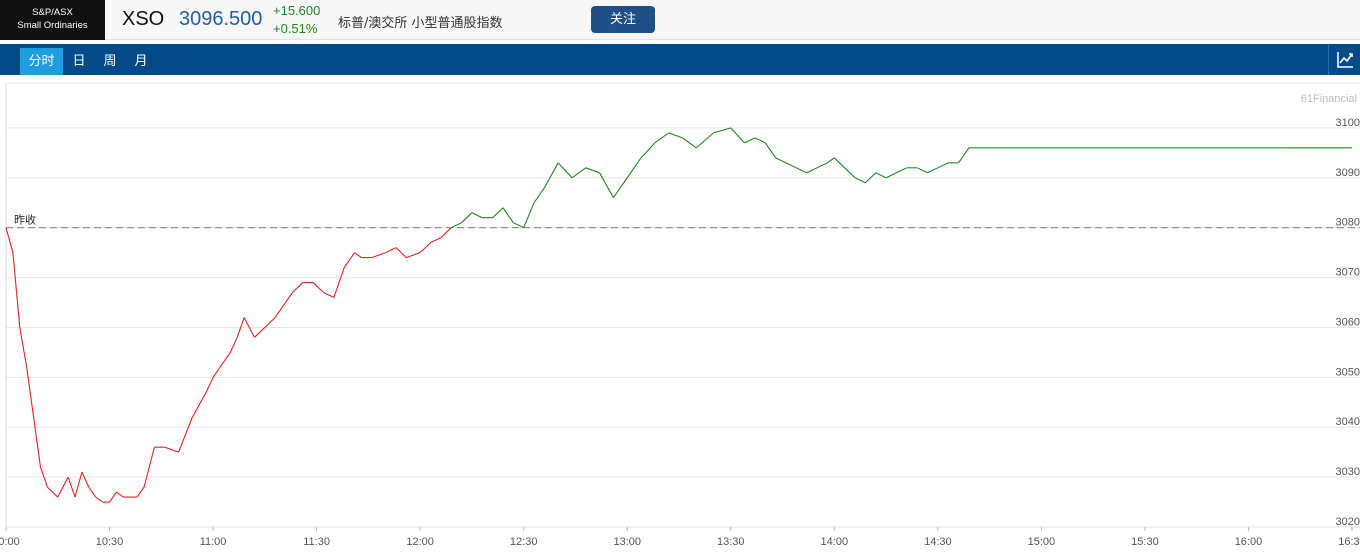 The image size is (1360, 557). Describe the element at coordinates (1348, 223) in the screenshot. I see `y-tick-label: 3080` at that location.